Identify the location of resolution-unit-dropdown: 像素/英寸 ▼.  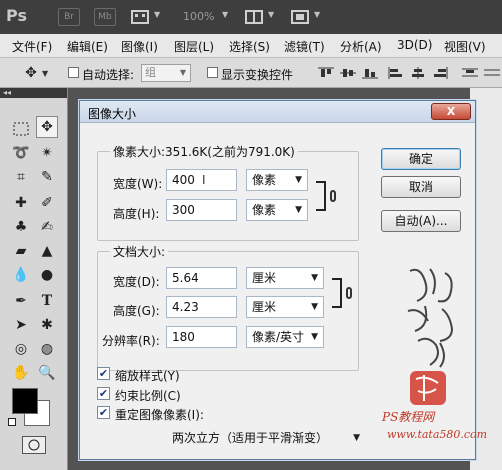
(285, 337).